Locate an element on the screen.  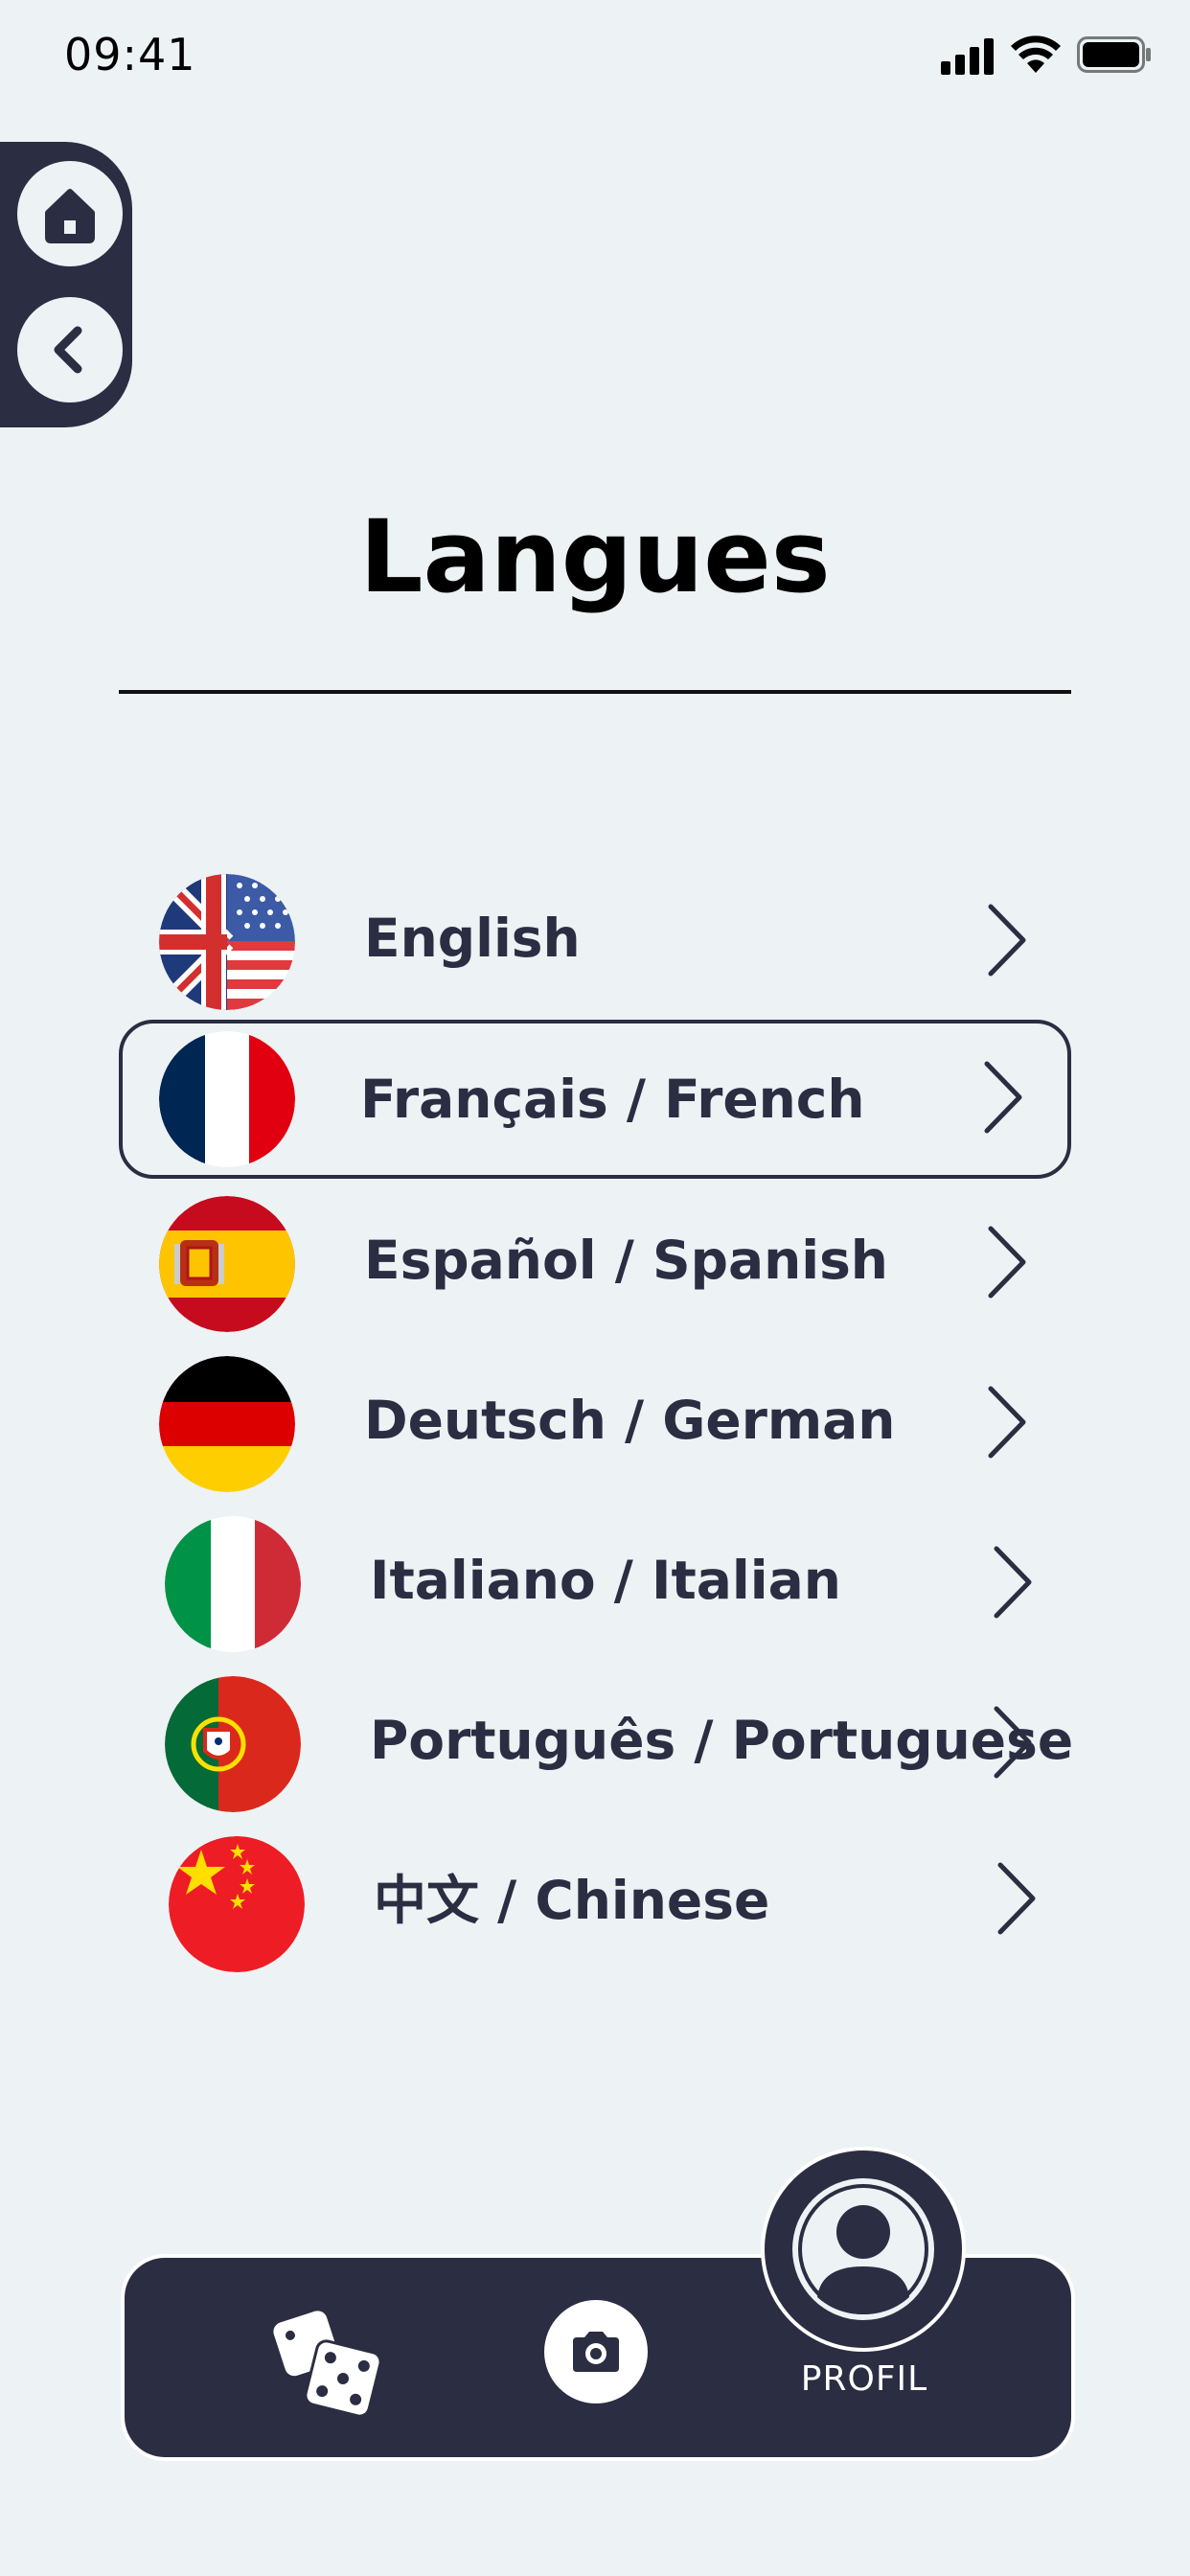
language-item-german: Deutsch / German is located at coordinates (595, 1420).